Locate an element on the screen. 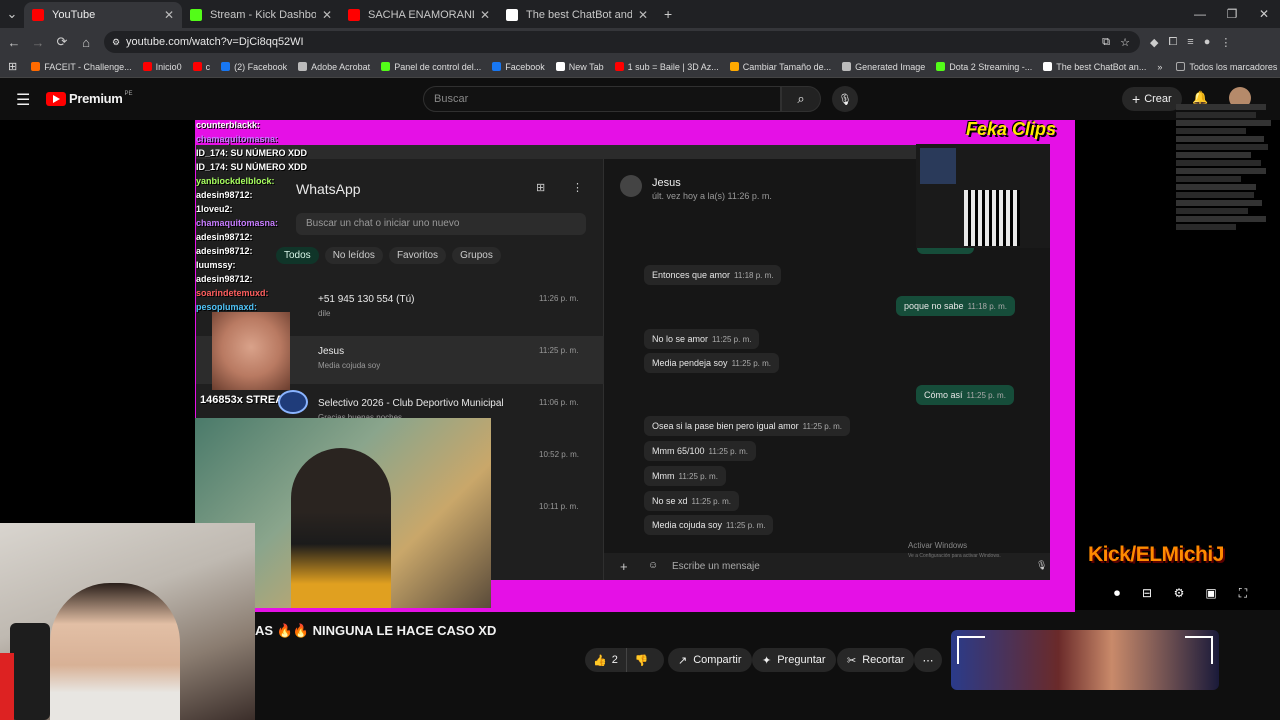 This screenshot has height=720, width=1280. new-tab-button: + is located at coordinates (668, 14).